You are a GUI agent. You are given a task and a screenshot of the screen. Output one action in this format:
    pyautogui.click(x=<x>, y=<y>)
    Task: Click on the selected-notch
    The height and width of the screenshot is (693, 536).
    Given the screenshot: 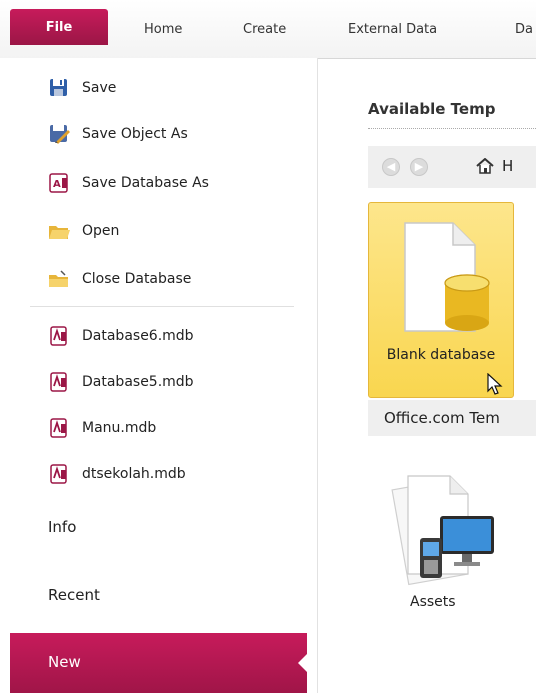 What is the action you would take?
    pyautogui.click(x=303, y=663)
    